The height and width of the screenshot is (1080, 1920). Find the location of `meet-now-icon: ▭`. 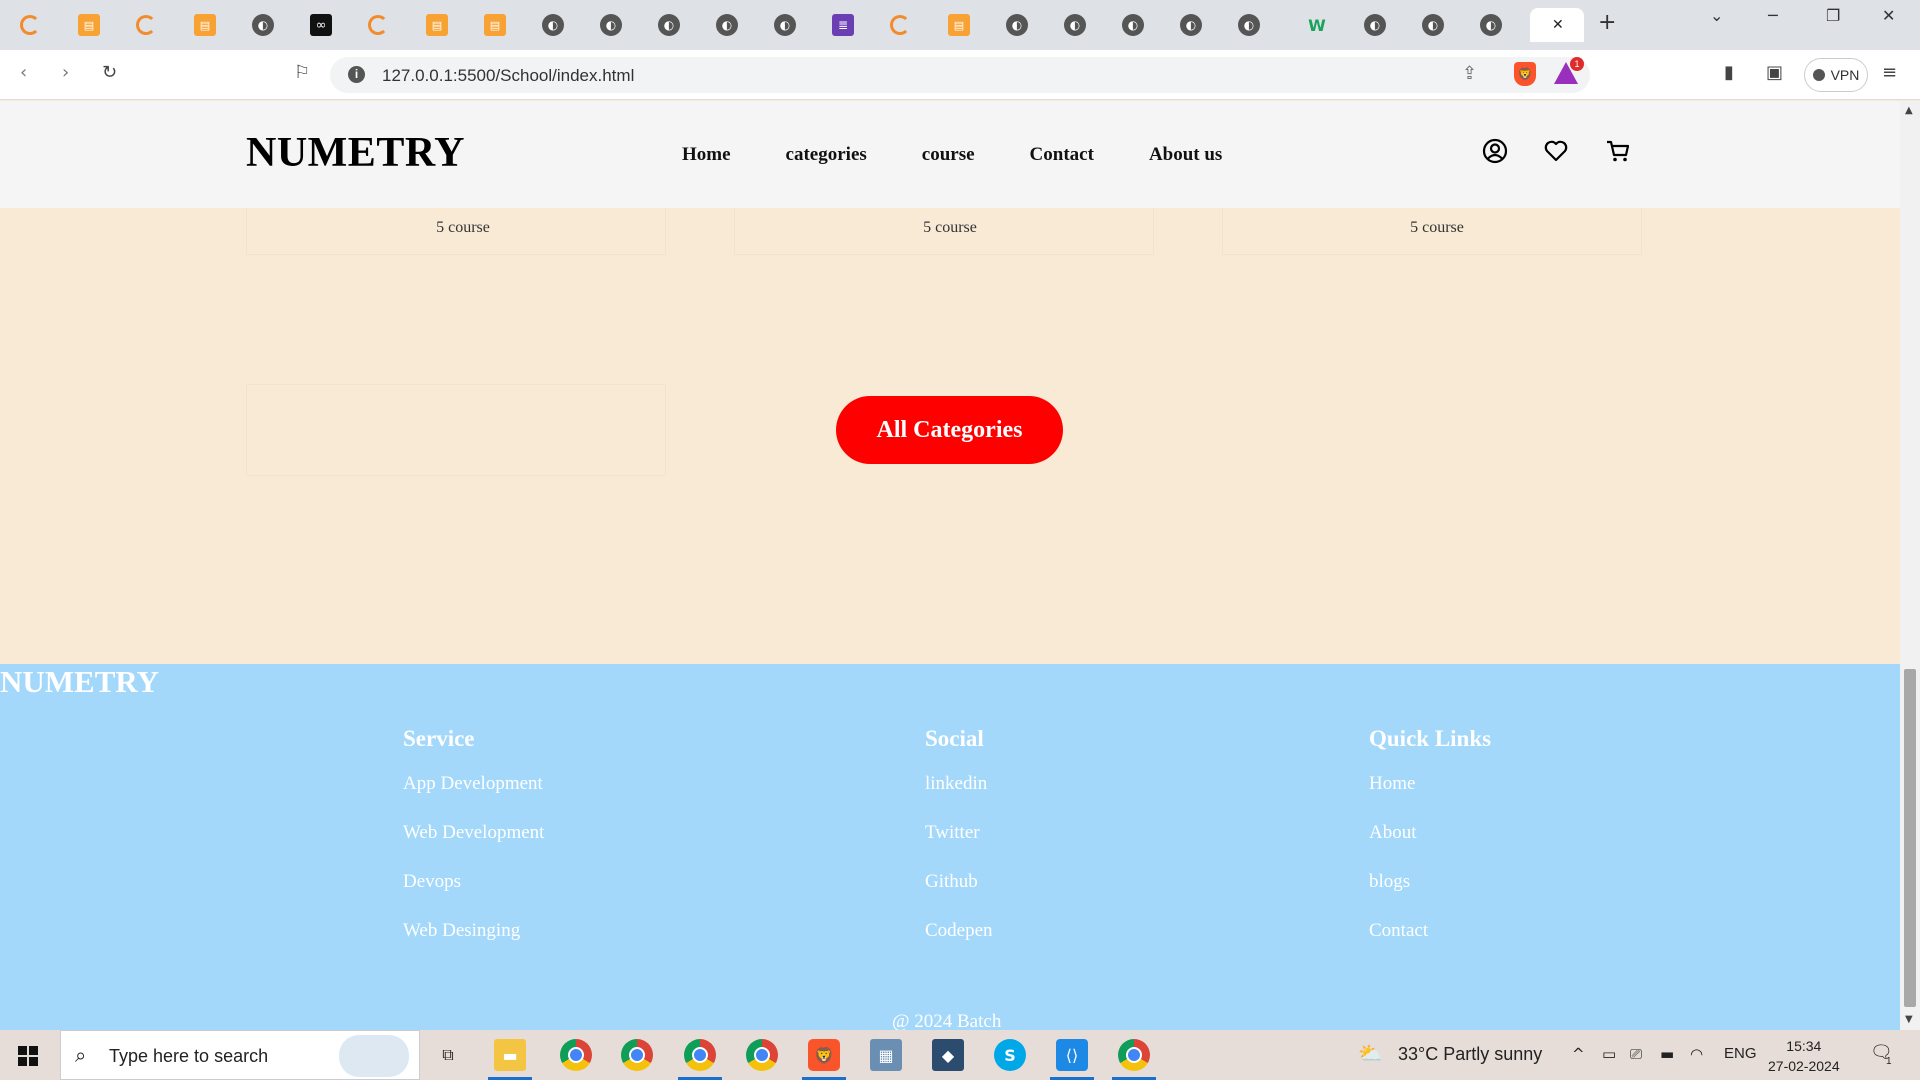

meet-now-icon: ▭ is located at coordinates (1609, 1054).